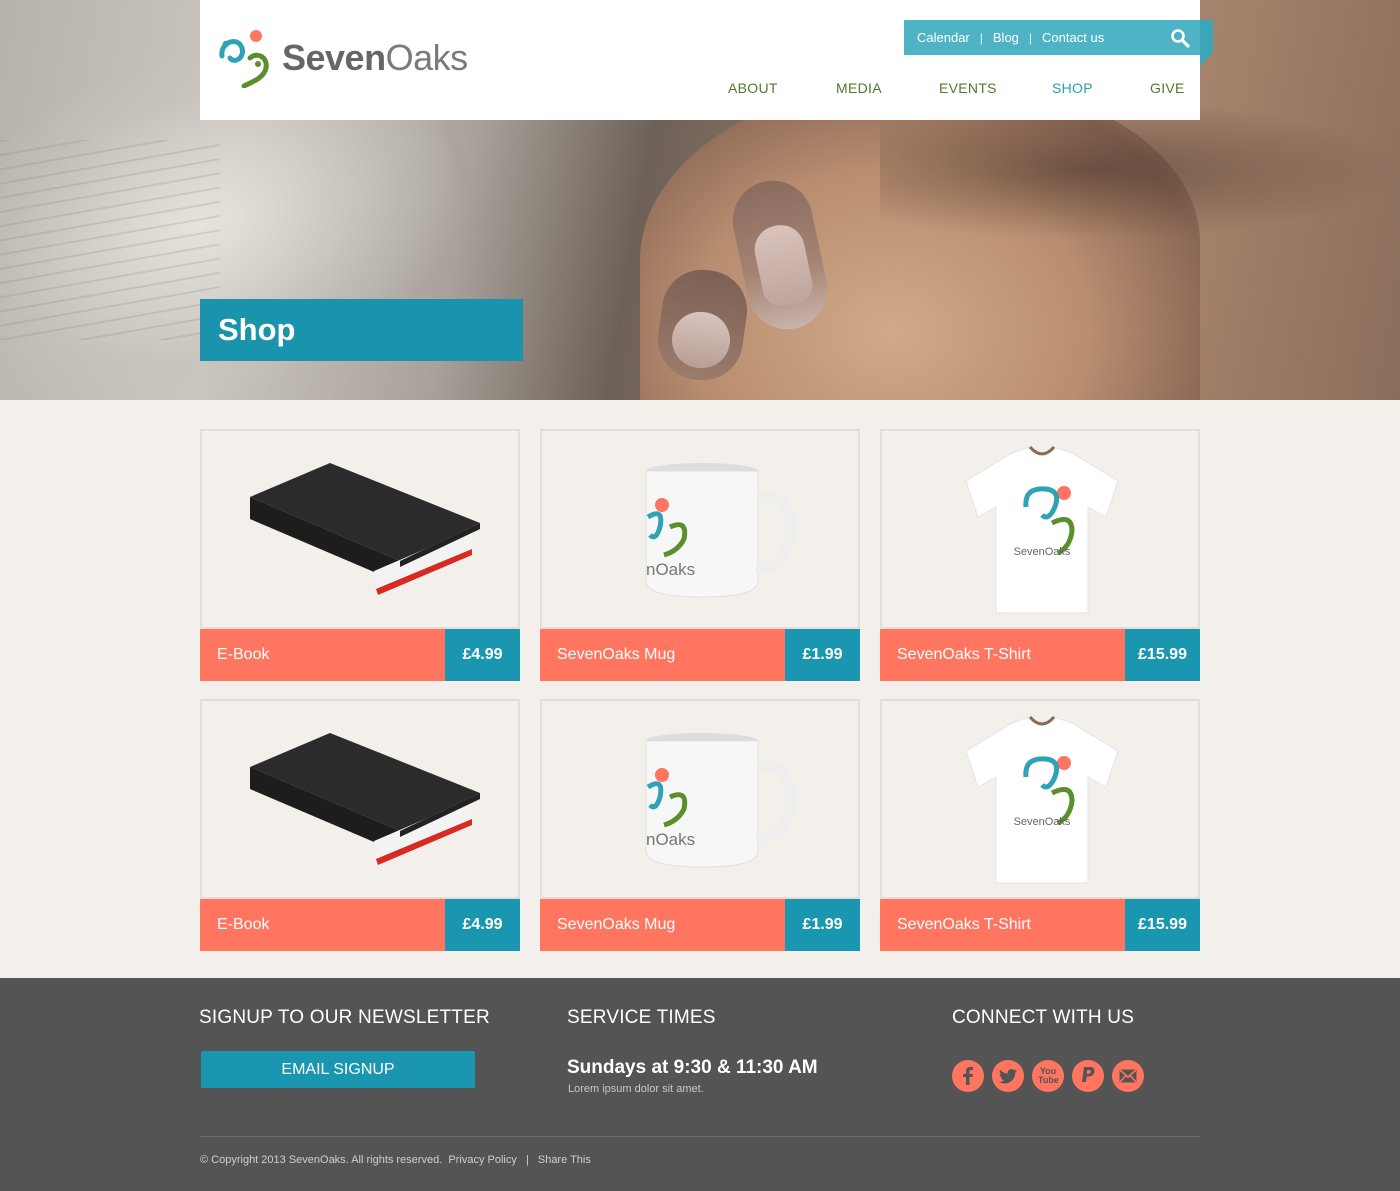 The image size is (1400, 1191). I want to click on logo-icon, so click(244, 59).